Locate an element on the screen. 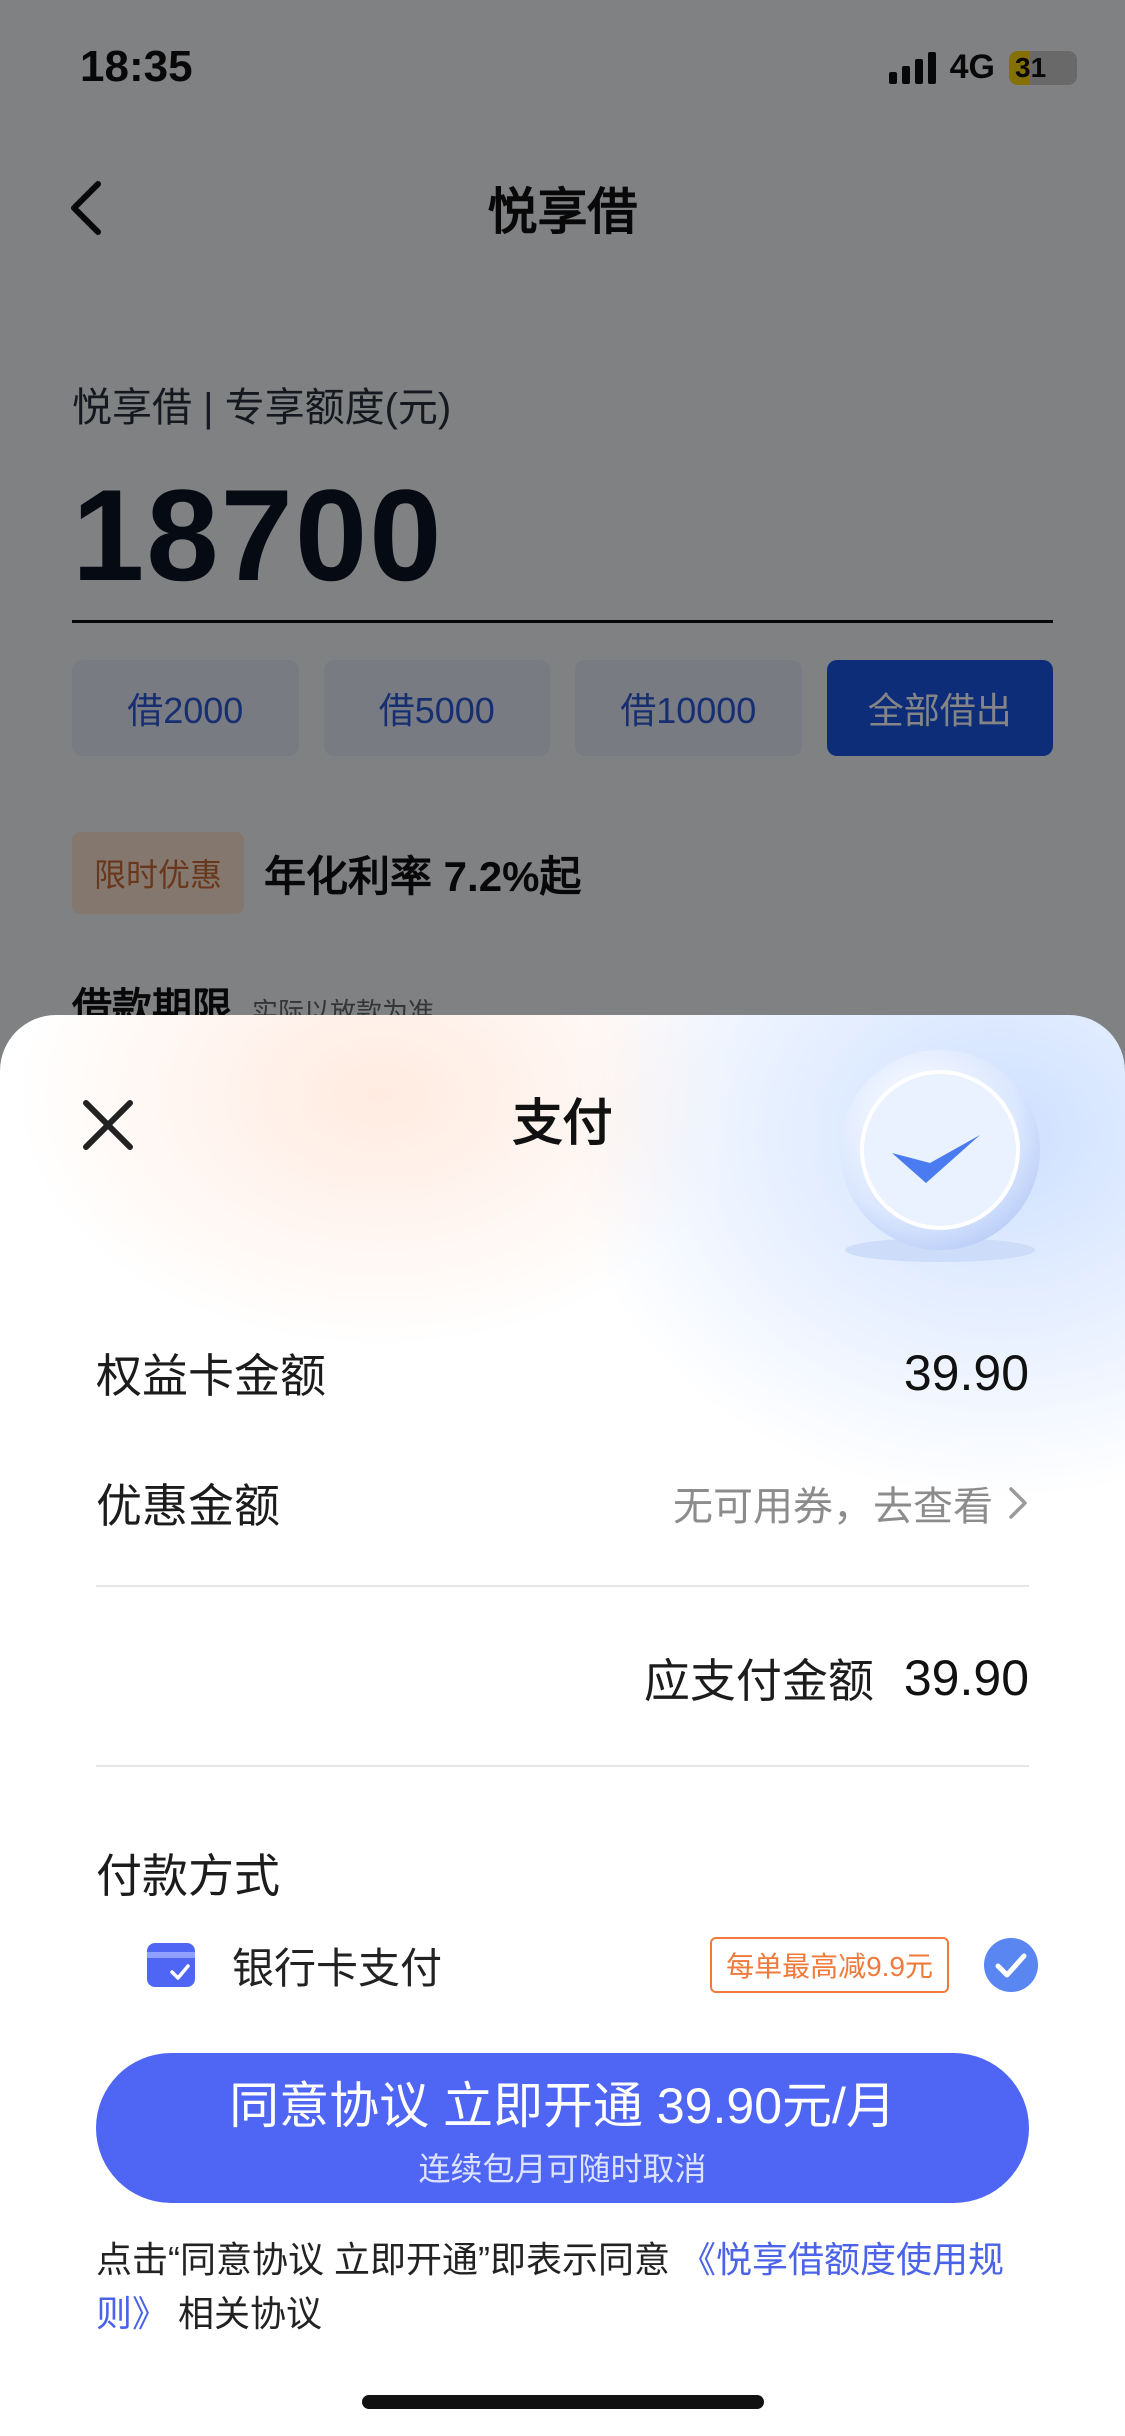 Image resolution: width=1125 pixels, height=2436 pixels. pay-option-label: 银行卡支付 is located at coordinates (337, 1968).